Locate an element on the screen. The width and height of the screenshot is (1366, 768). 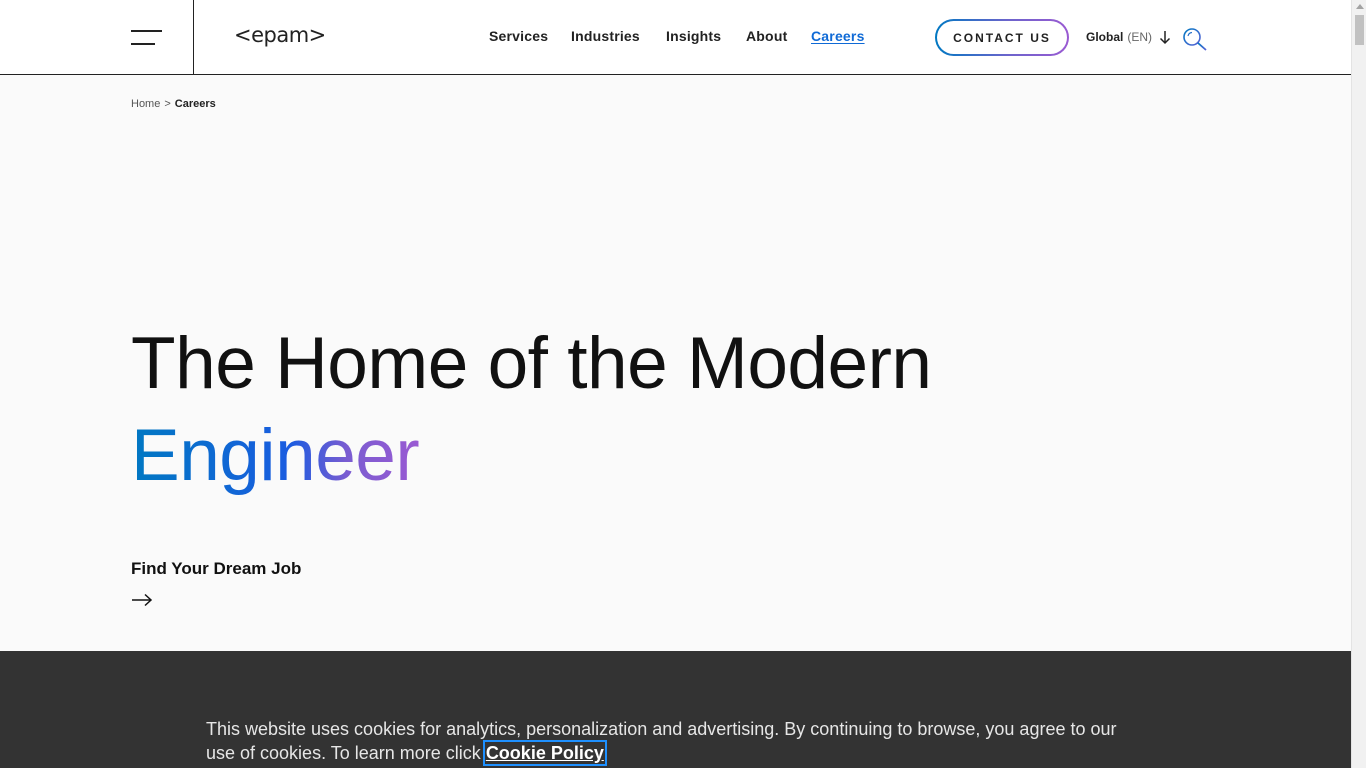
arrow-down-icon is located at coordinates (1165, 37).